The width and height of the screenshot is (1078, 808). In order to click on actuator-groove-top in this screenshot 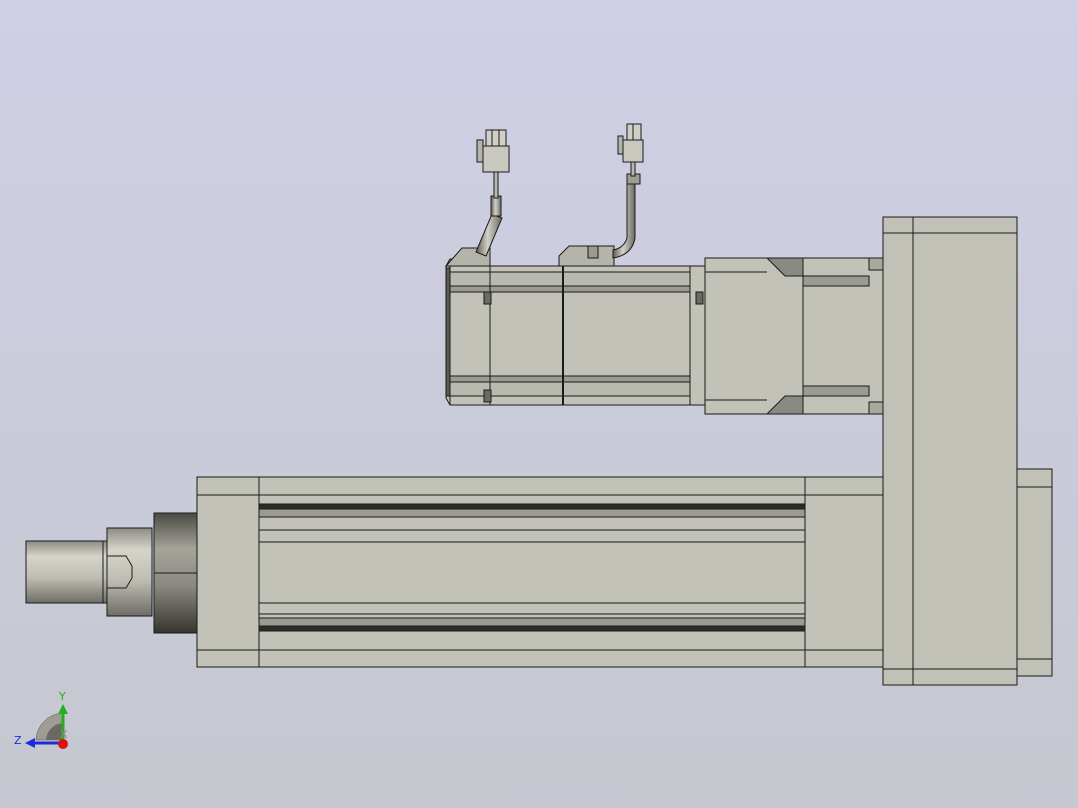, I will do `click(532, 506)`.